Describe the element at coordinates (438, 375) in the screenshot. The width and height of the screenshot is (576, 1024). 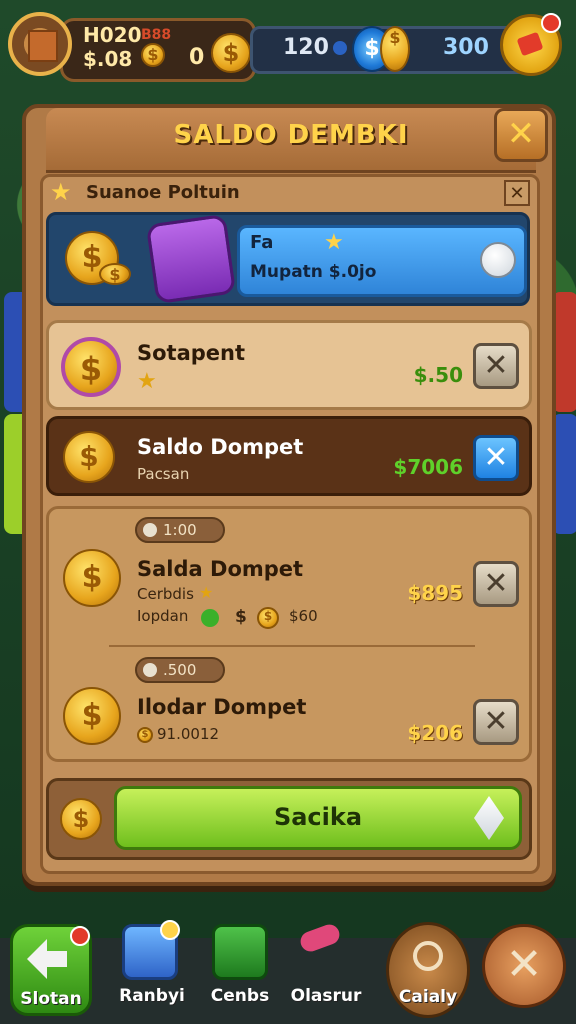
I see `item-price: $.50` at that location.